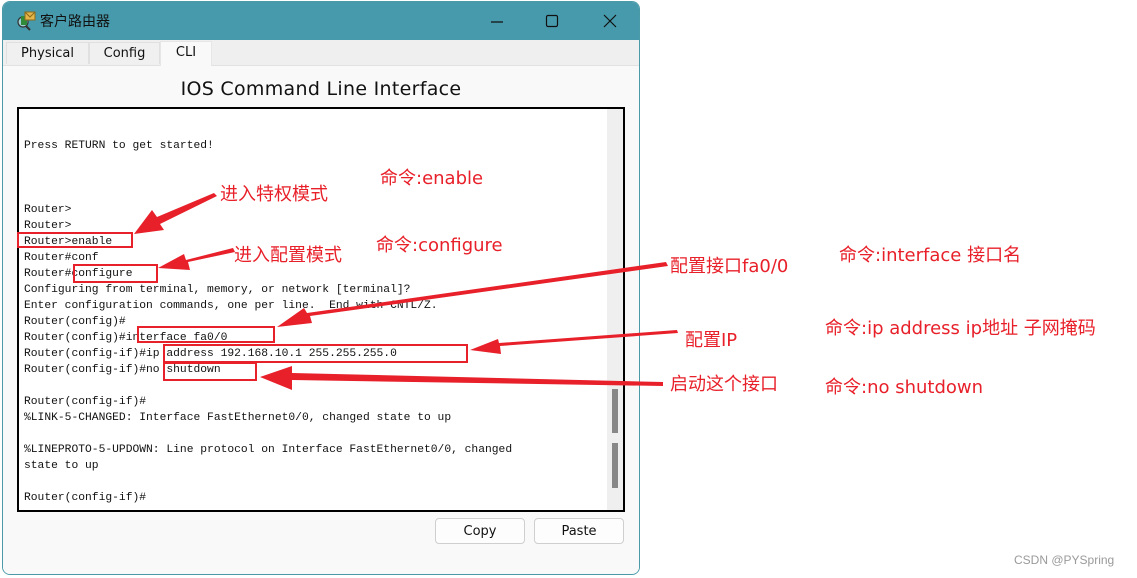  I want to click on maximize-icon, so click(552, 21).